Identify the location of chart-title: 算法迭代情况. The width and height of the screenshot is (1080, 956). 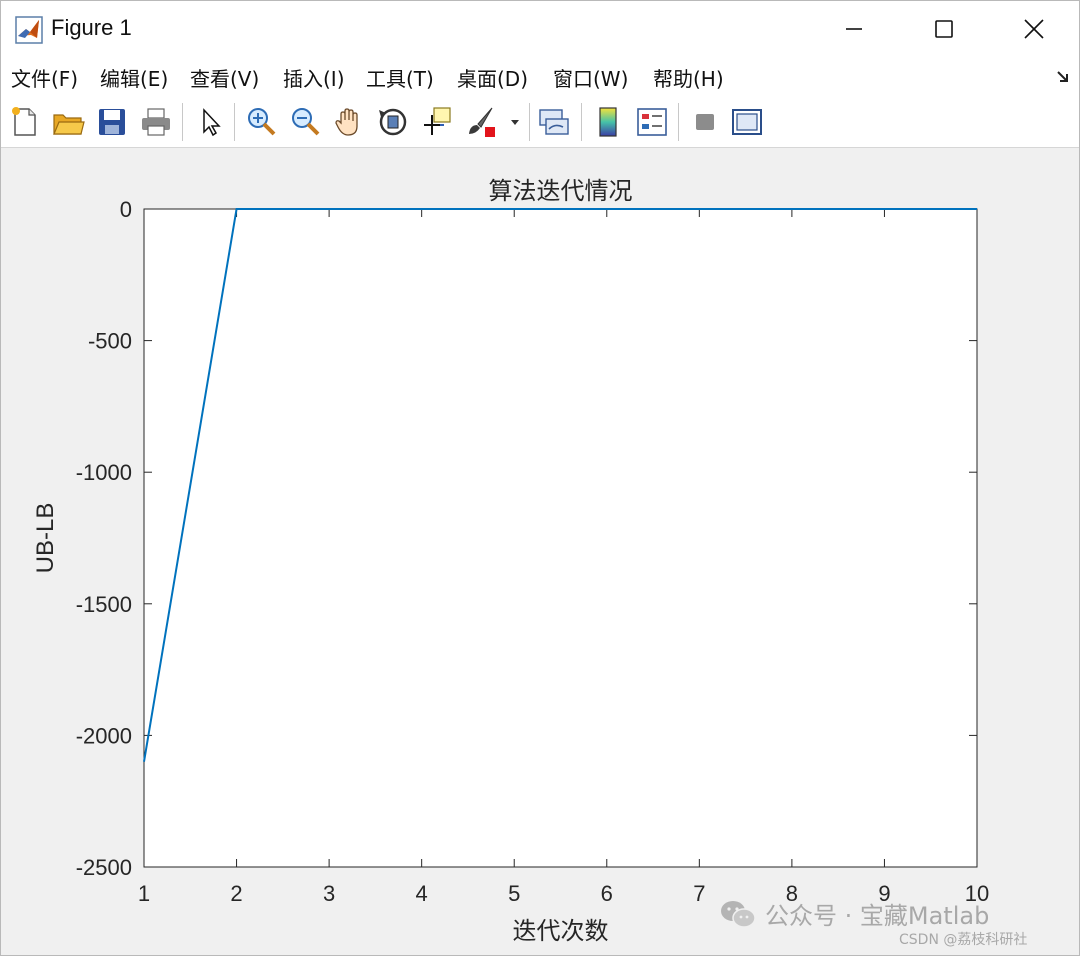
(561, 191).